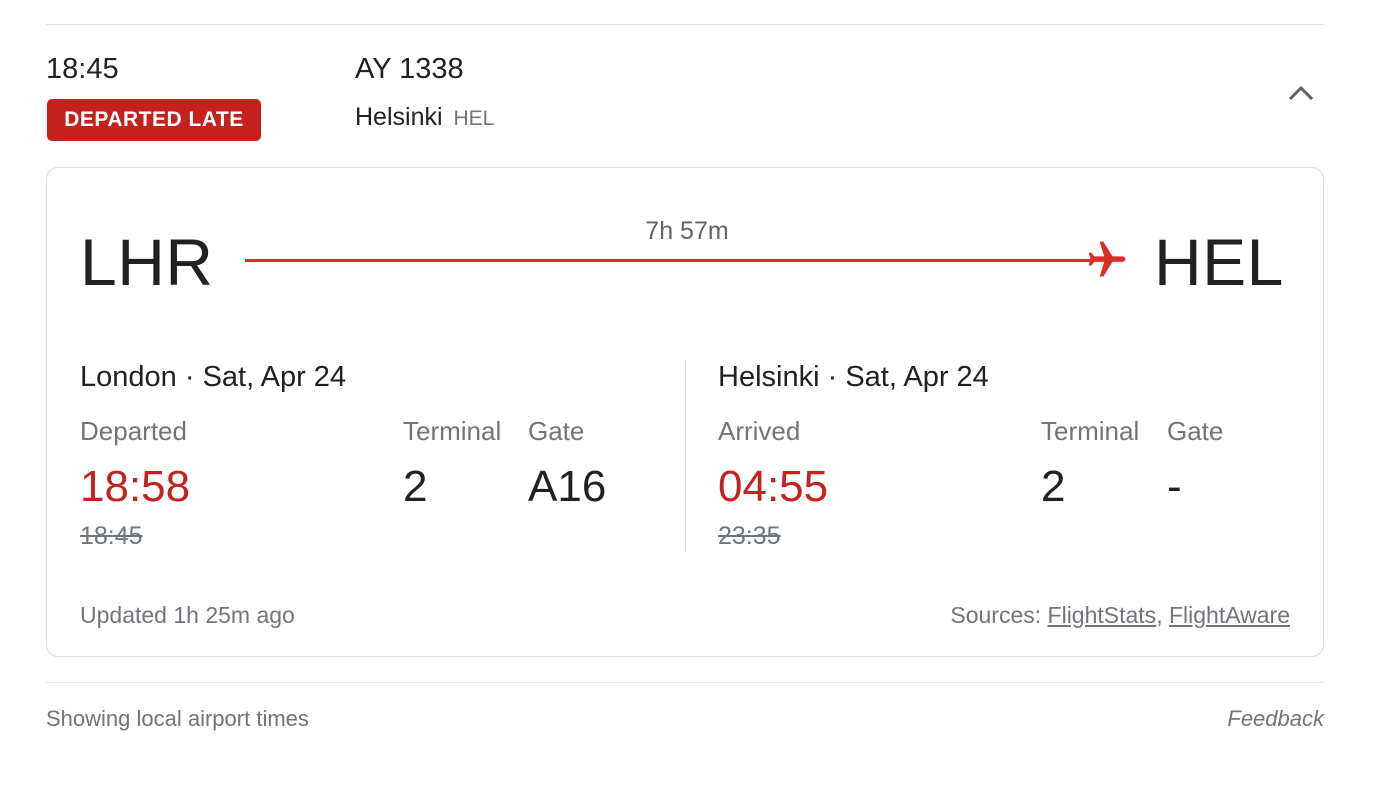  I want to click on collapse-button, so click(1301, 93).